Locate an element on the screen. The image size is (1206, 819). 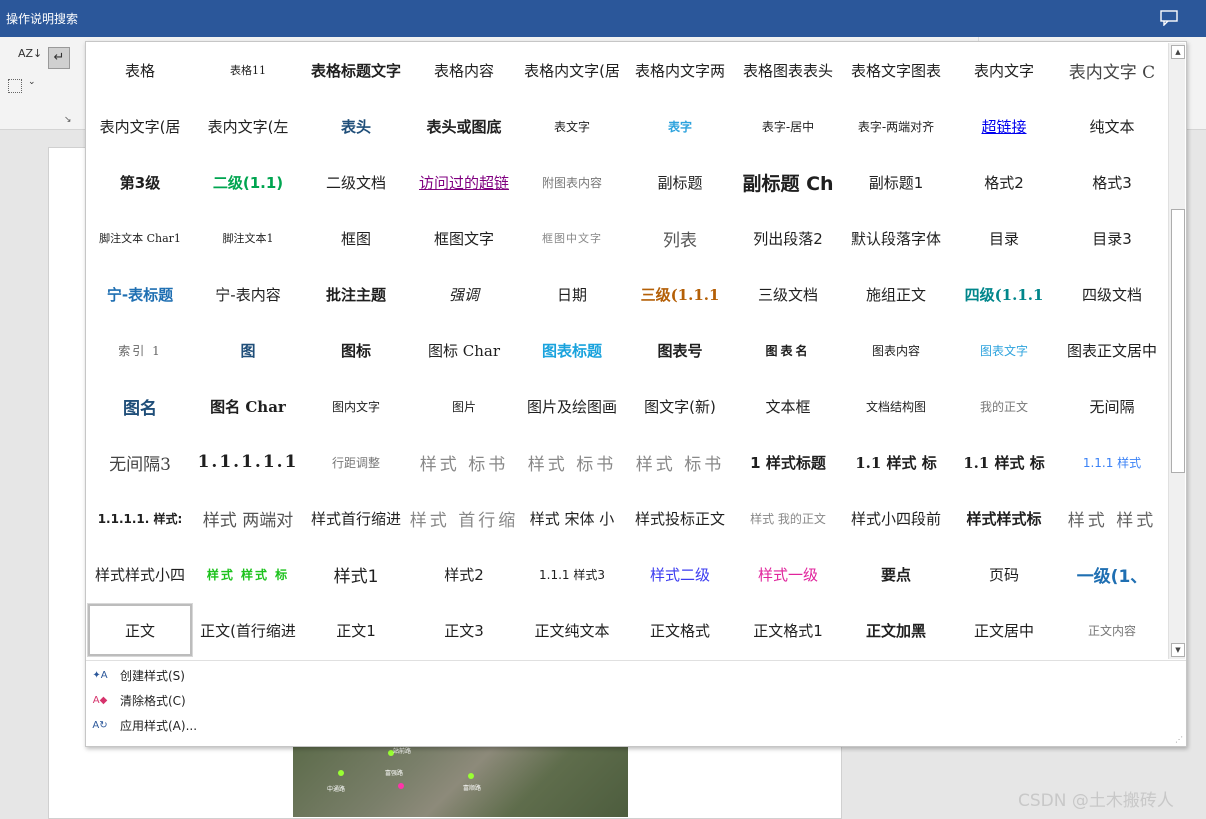
tell-me-search: 操作说明搜索 is located at coordinates (42, 18).